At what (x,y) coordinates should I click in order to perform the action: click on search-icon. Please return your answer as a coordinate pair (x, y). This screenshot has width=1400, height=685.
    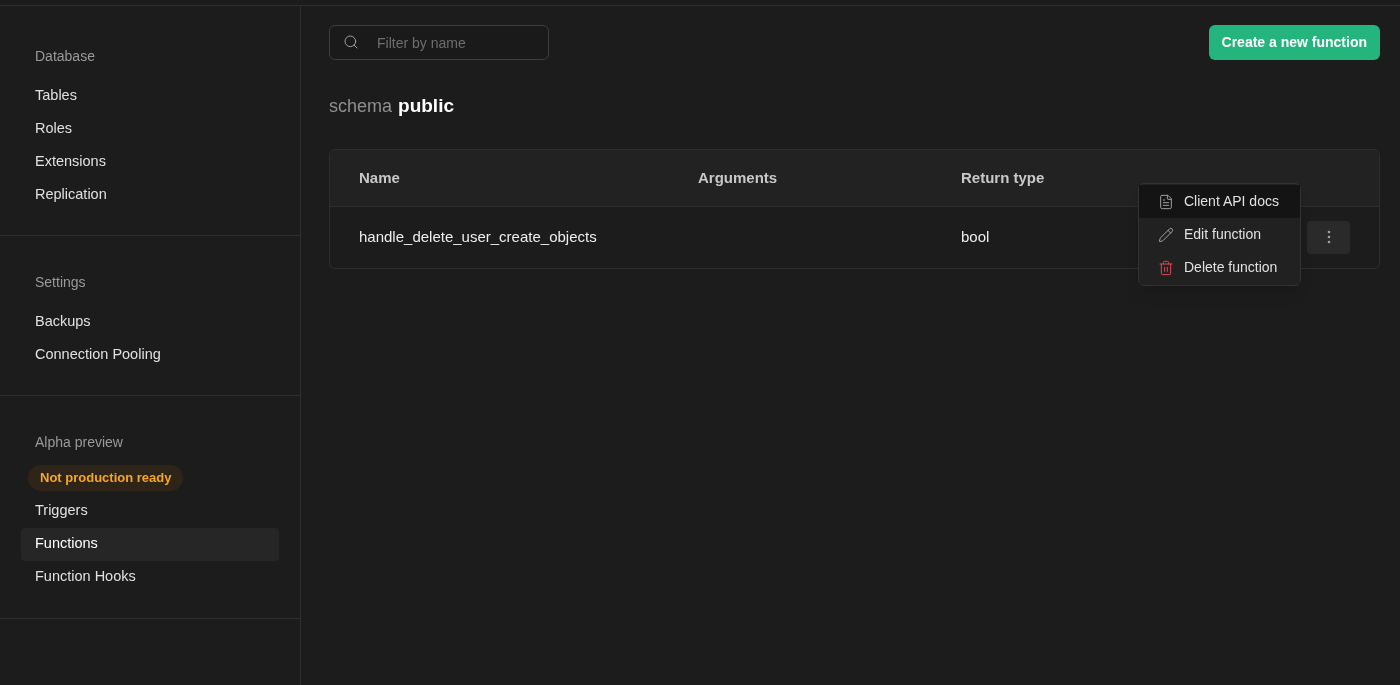
    Looking at the image, I should click on (351, 42).